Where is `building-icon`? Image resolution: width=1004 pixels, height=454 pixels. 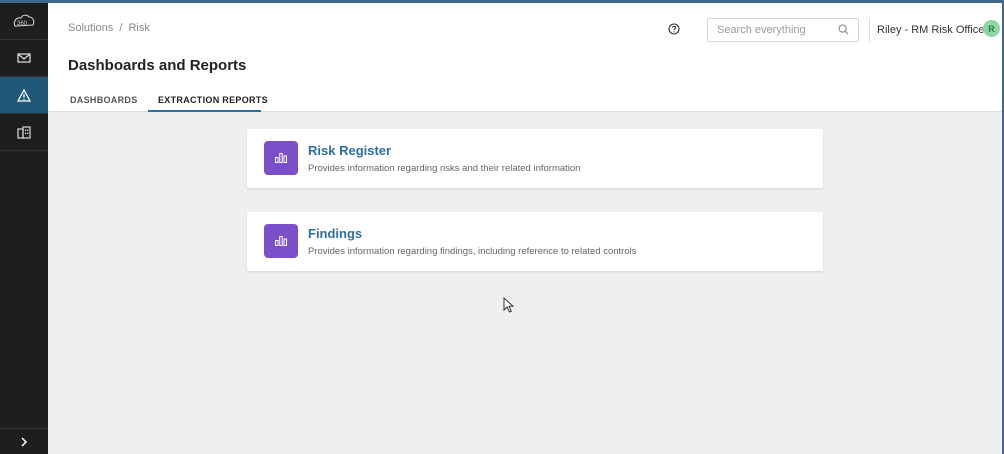
building-icon is located at coordinates (24, 132).